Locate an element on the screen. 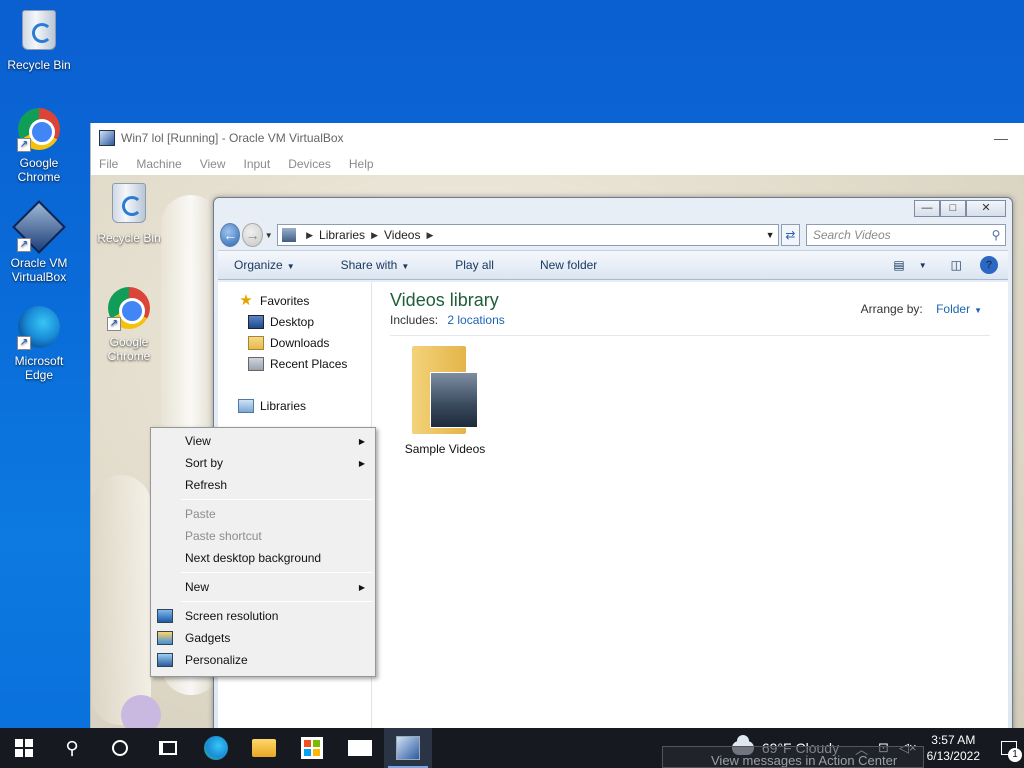 This screenshot has width=1024, height=768. personalize-icon is located at coordinates (165, 660).